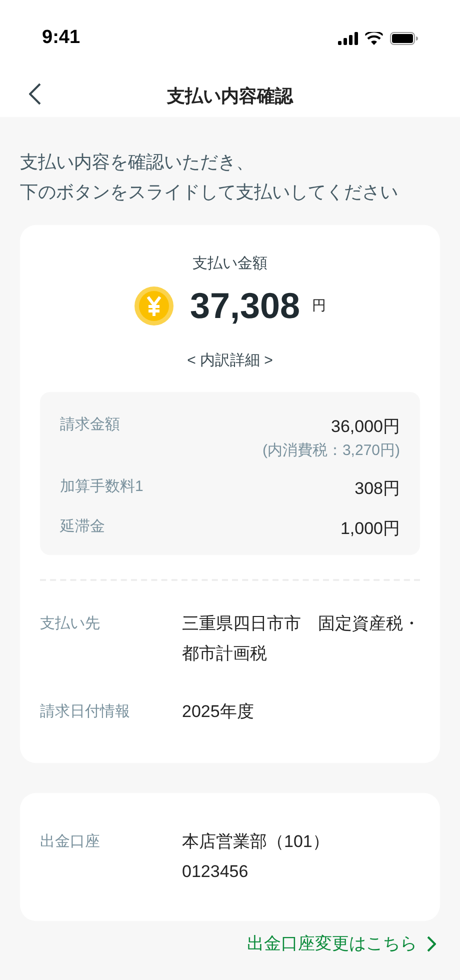  What do you see at coordinates (377, 489) in the screenshot?
I see `breakdown-value: 308円` at bounding box center [377, 489].